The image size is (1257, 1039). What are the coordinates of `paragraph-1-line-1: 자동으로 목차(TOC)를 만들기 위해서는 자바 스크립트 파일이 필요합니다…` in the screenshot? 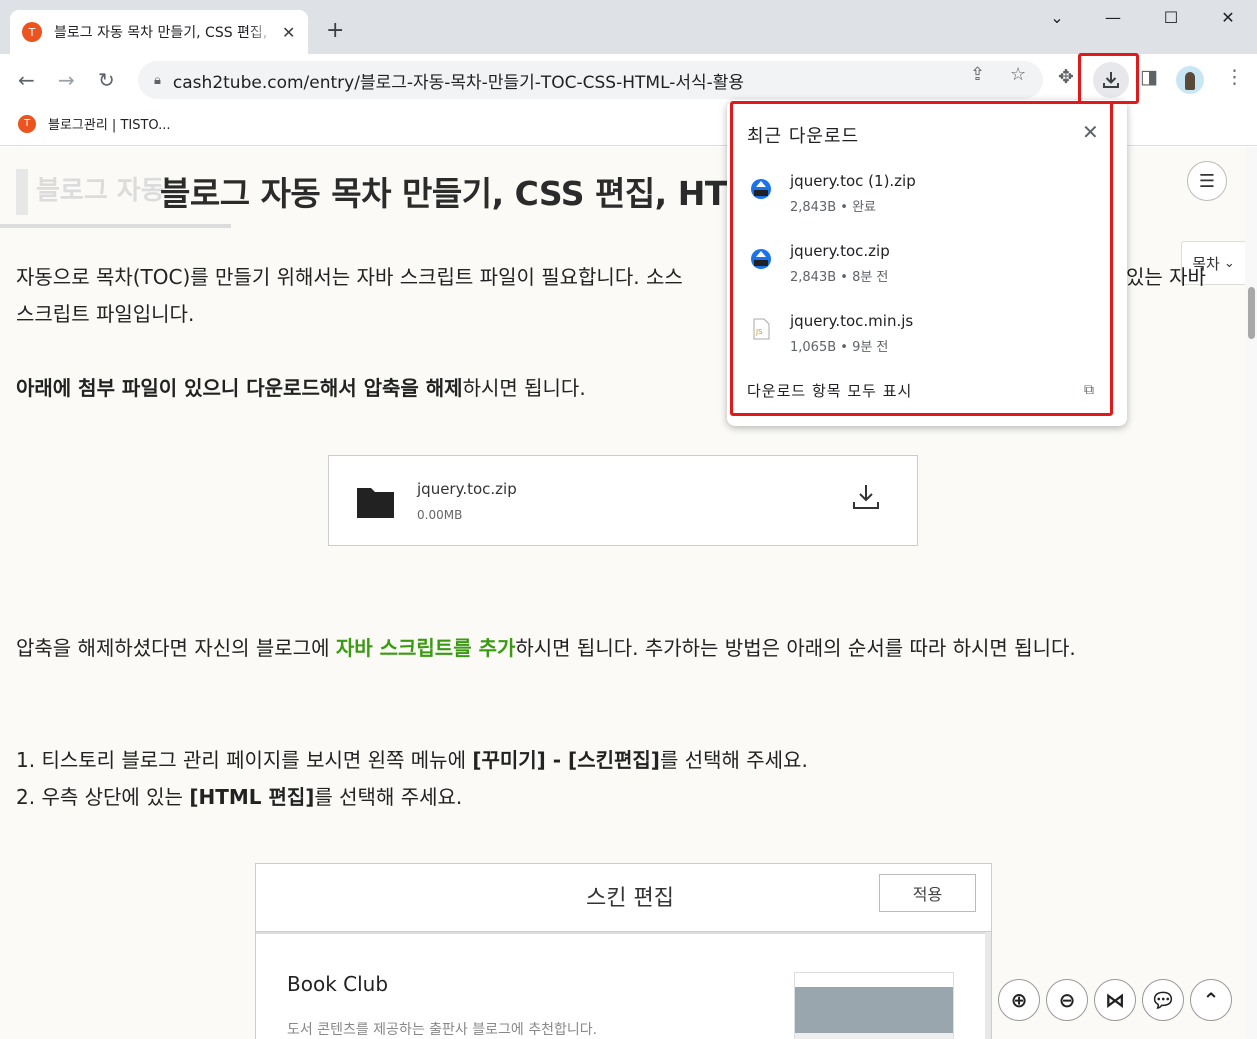 It's located at (349, 277).